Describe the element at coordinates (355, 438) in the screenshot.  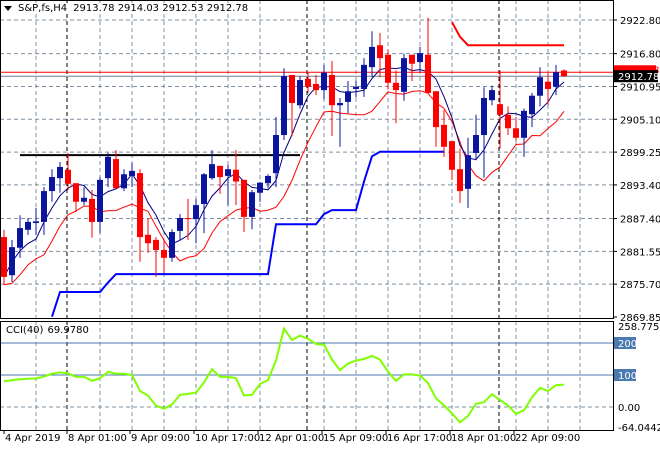
I see `time-axis-label: 15 Apr 09:00` at that location.